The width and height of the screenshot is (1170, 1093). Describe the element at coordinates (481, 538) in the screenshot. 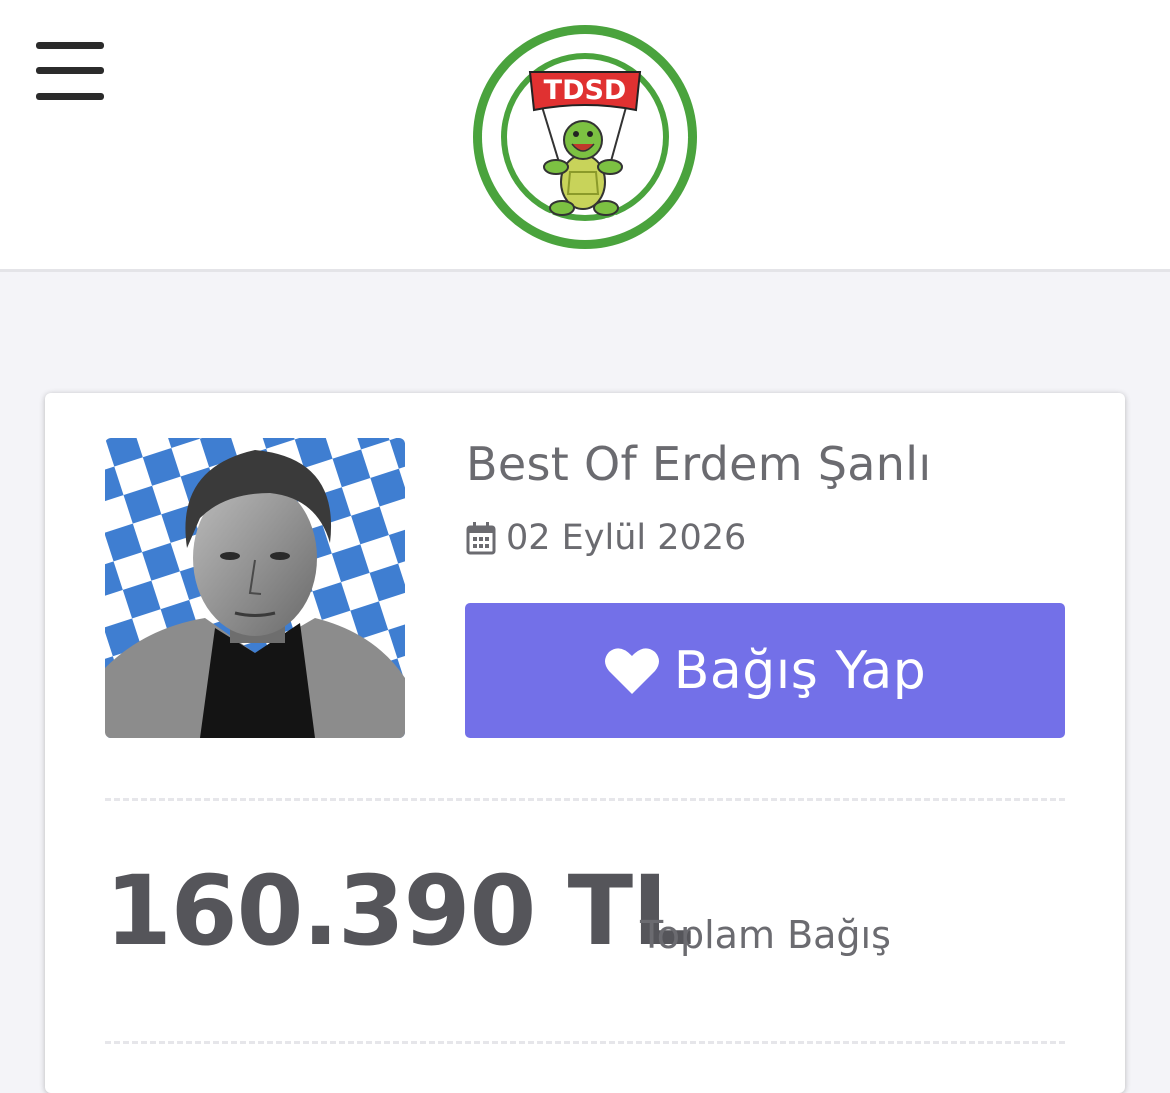

I see `calendar-icon` at that location.